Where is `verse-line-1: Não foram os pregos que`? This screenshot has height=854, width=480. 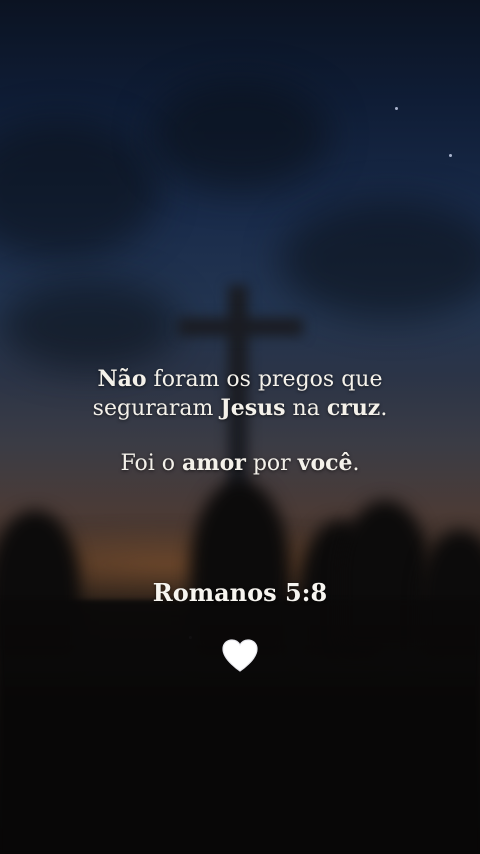
verse-line-1: Não foram os pregos que is located at coordinates (240, 379).